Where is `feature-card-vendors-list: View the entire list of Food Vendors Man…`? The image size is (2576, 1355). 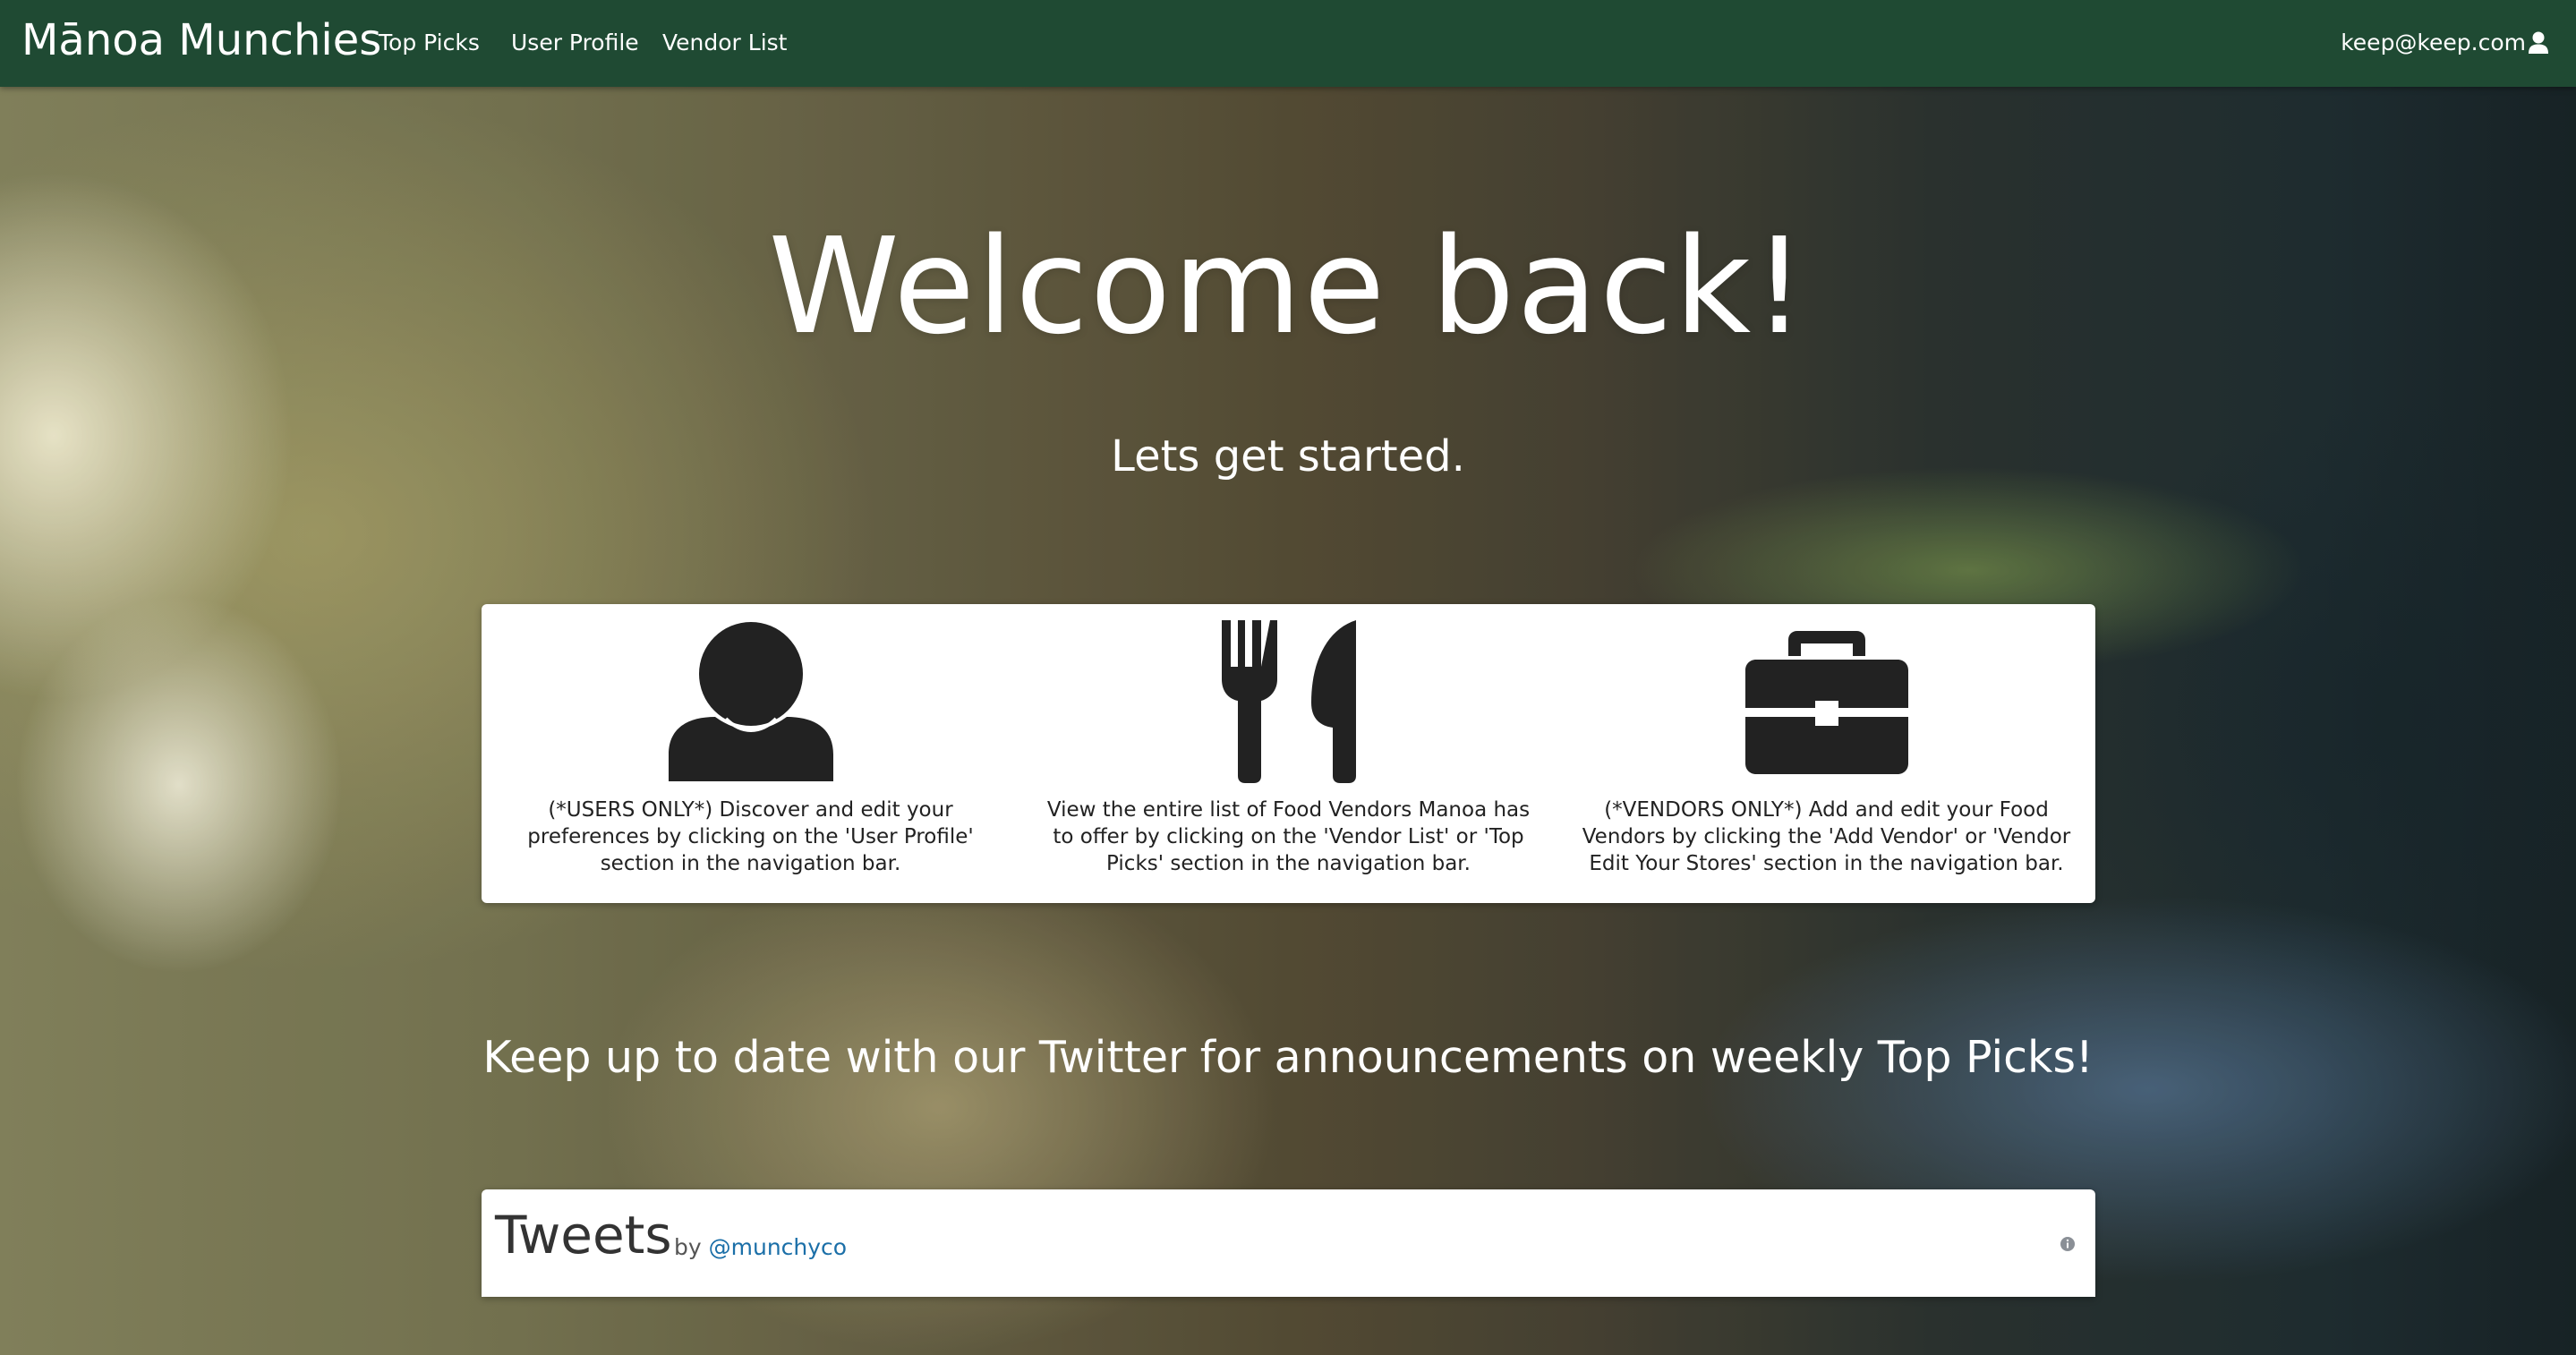 feature-card-vendors-list: View the entire list of Food Vendors Man… is located at coordinates (1288, 753).